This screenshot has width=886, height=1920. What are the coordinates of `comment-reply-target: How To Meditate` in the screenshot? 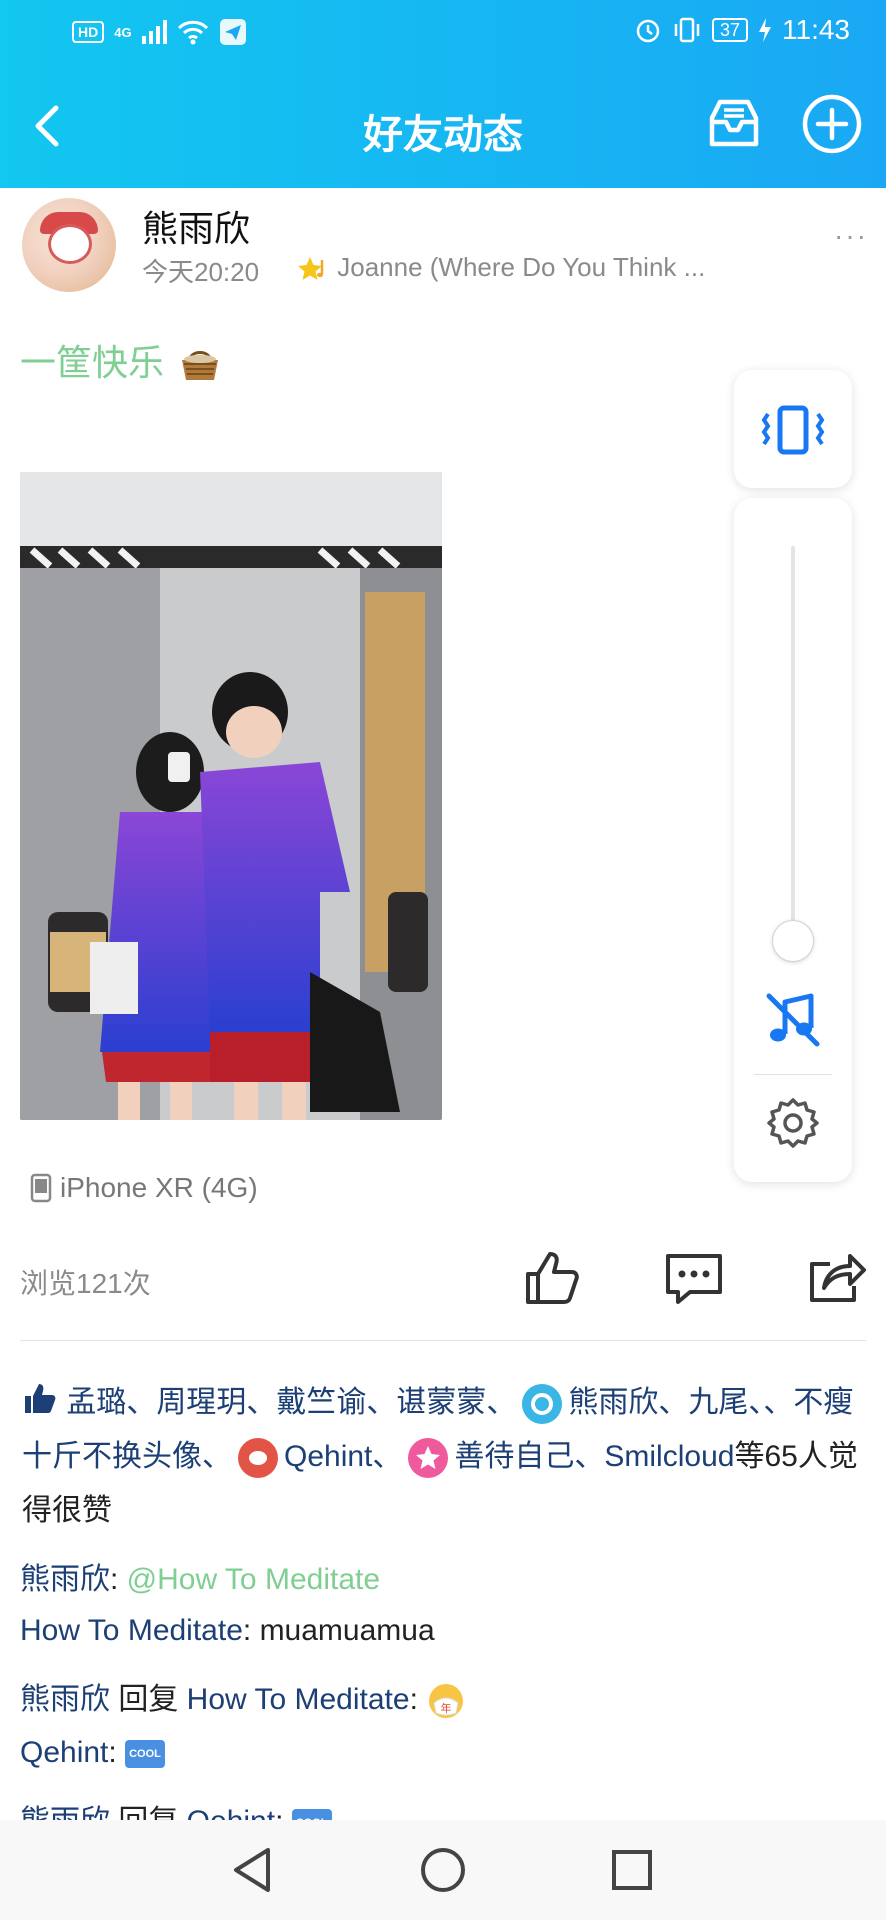 It's located at (298, 1699).